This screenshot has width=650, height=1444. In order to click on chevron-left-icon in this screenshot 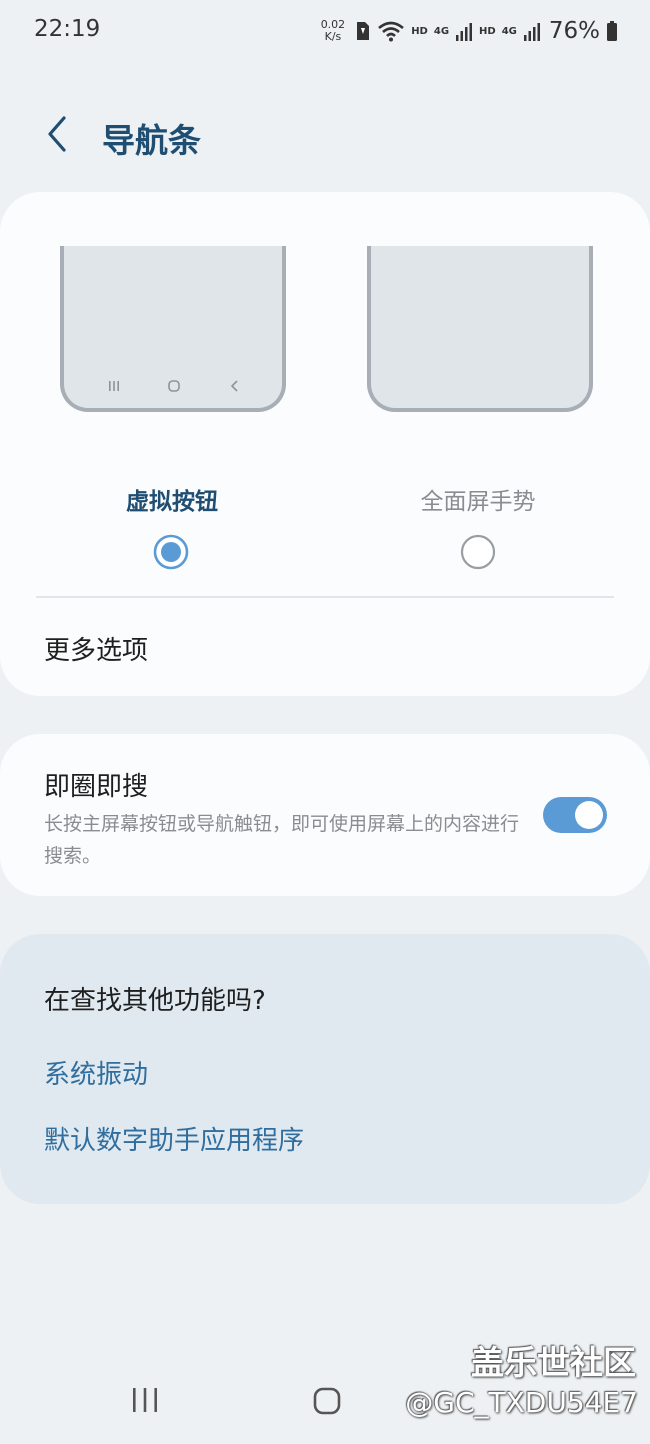, I will do `click(57, 134)`.